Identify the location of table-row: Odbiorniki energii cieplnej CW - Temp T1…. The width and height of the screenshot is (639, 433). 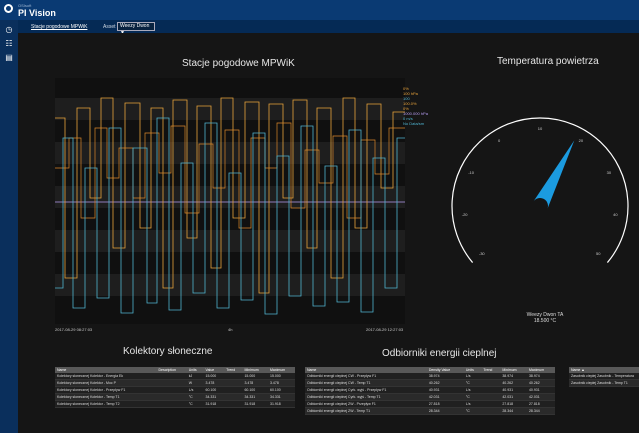
(430, 383).